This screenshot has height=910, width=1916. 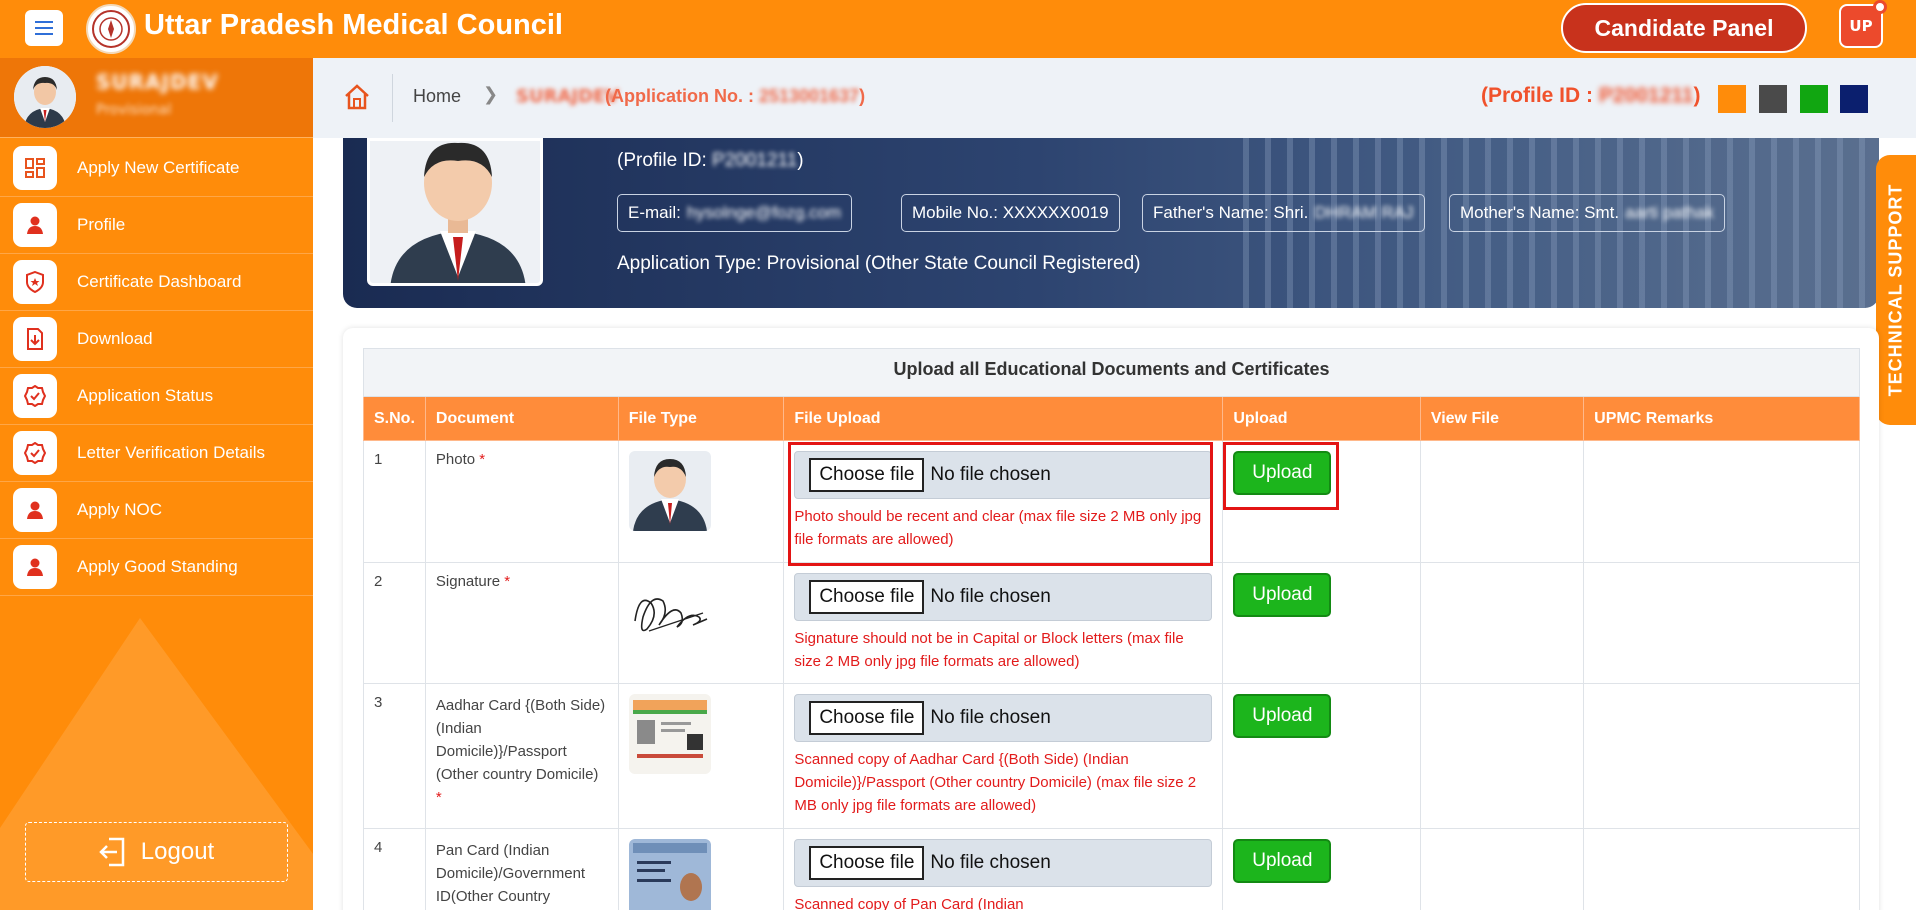 I want to click on breadcrumb-divider, so click(x=392, y=98).